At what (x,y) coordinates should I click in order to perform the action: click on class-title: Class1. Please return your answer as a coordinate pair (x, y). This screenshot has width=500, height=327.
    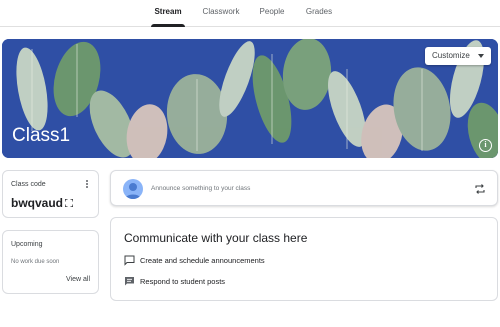
    Looking at the image, I should click on (41, 135).